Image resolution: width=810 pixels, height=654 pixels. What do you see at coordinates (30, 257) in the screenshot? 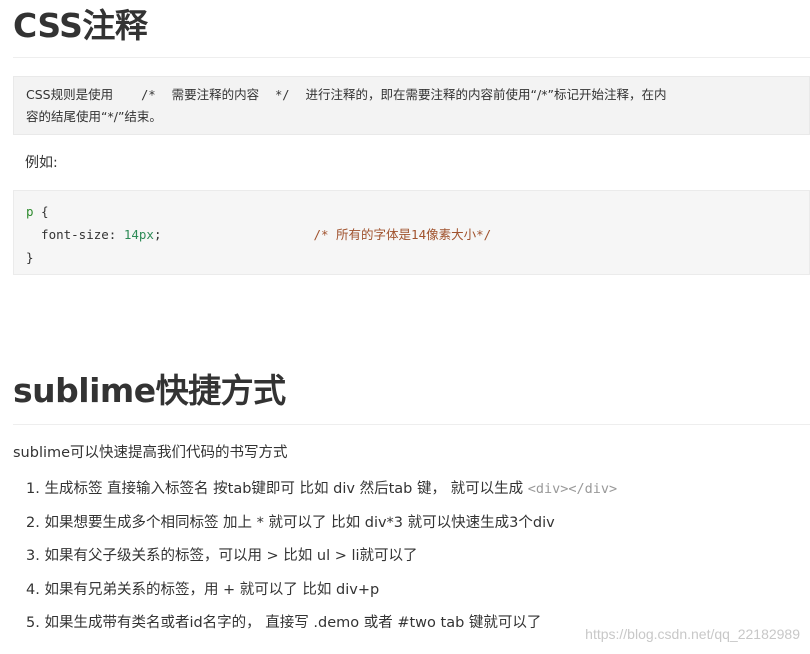
I see `code-line-3: }` at bounding box center [30, 257].